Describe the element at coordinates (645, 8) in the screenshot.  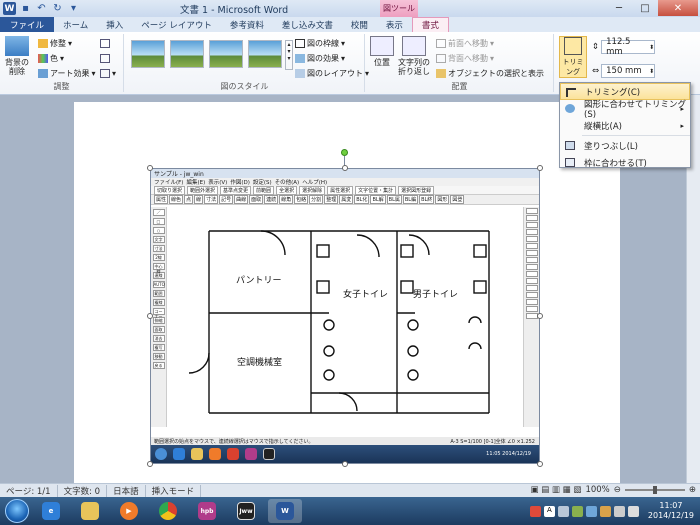
I see `maximize-button: □` at that location.